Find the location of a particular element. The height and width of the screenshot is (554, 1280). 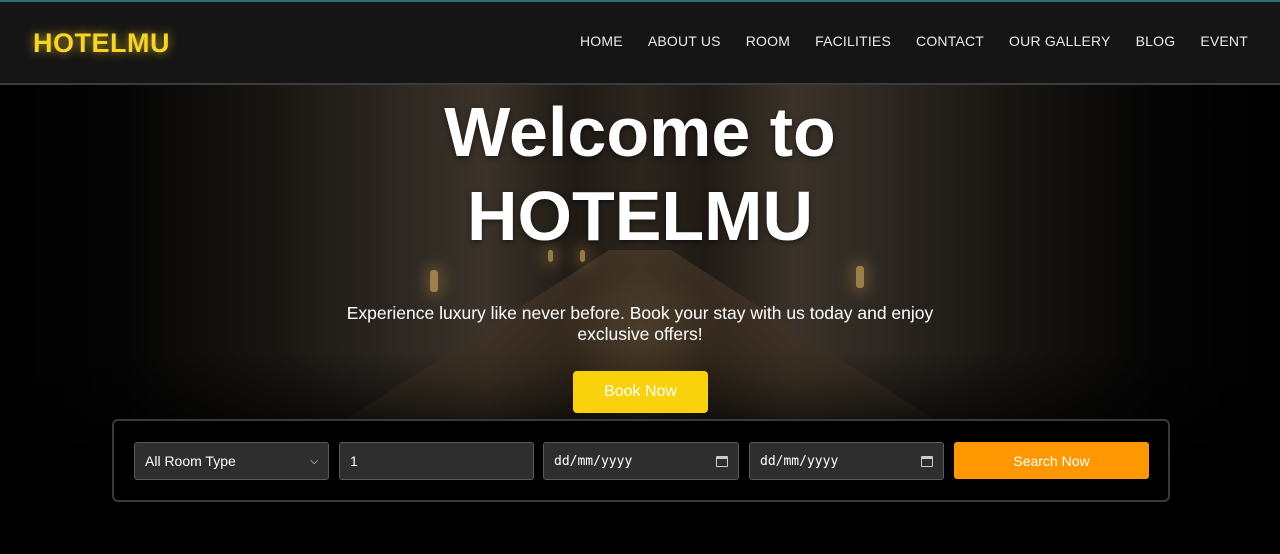

chevron-down-icon: ⌵ is located at coordinates (314, 461).